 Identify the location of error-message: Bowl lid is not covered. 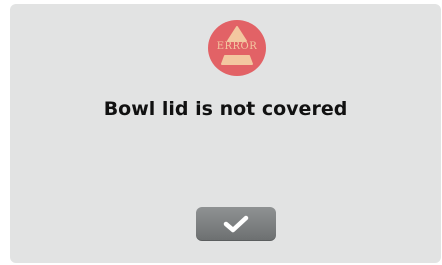
(225, 109).